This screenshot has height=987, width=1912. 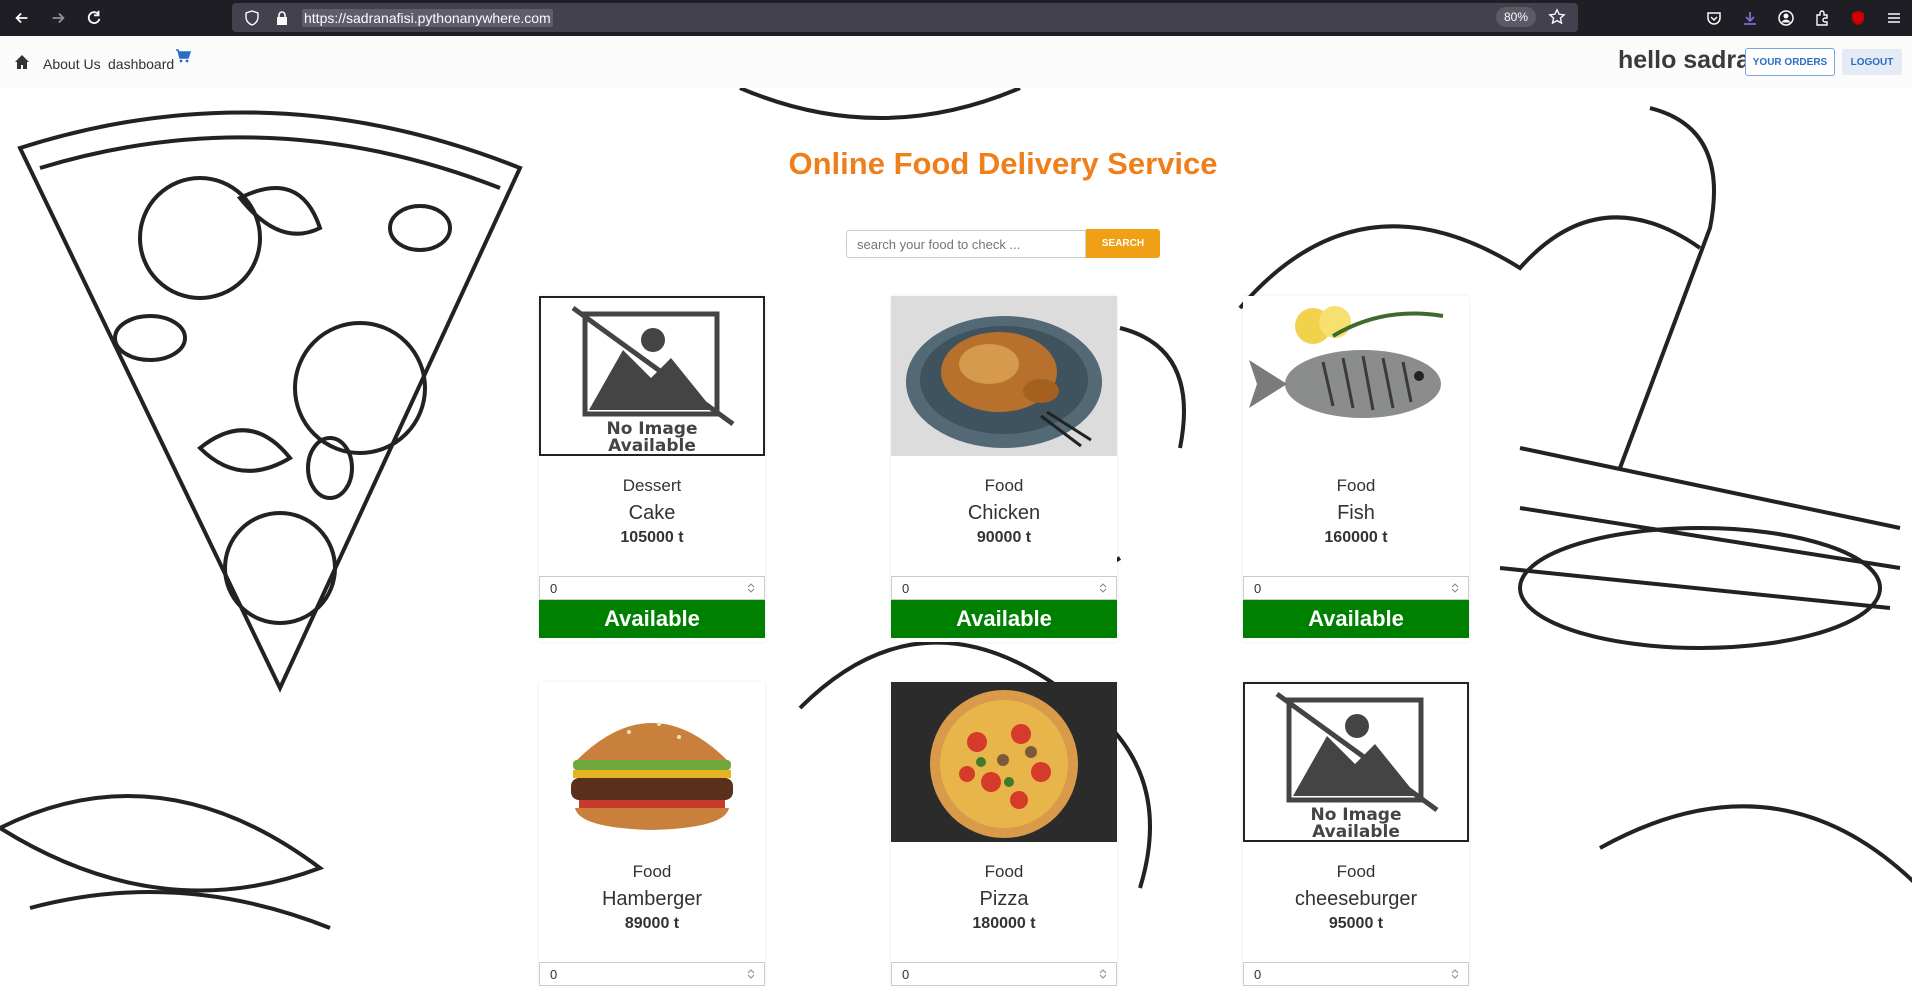 What do you see at coordinates (1750, 18) in the screenshot?
I see `downloads-icon` at bounding box center [1750, 18].